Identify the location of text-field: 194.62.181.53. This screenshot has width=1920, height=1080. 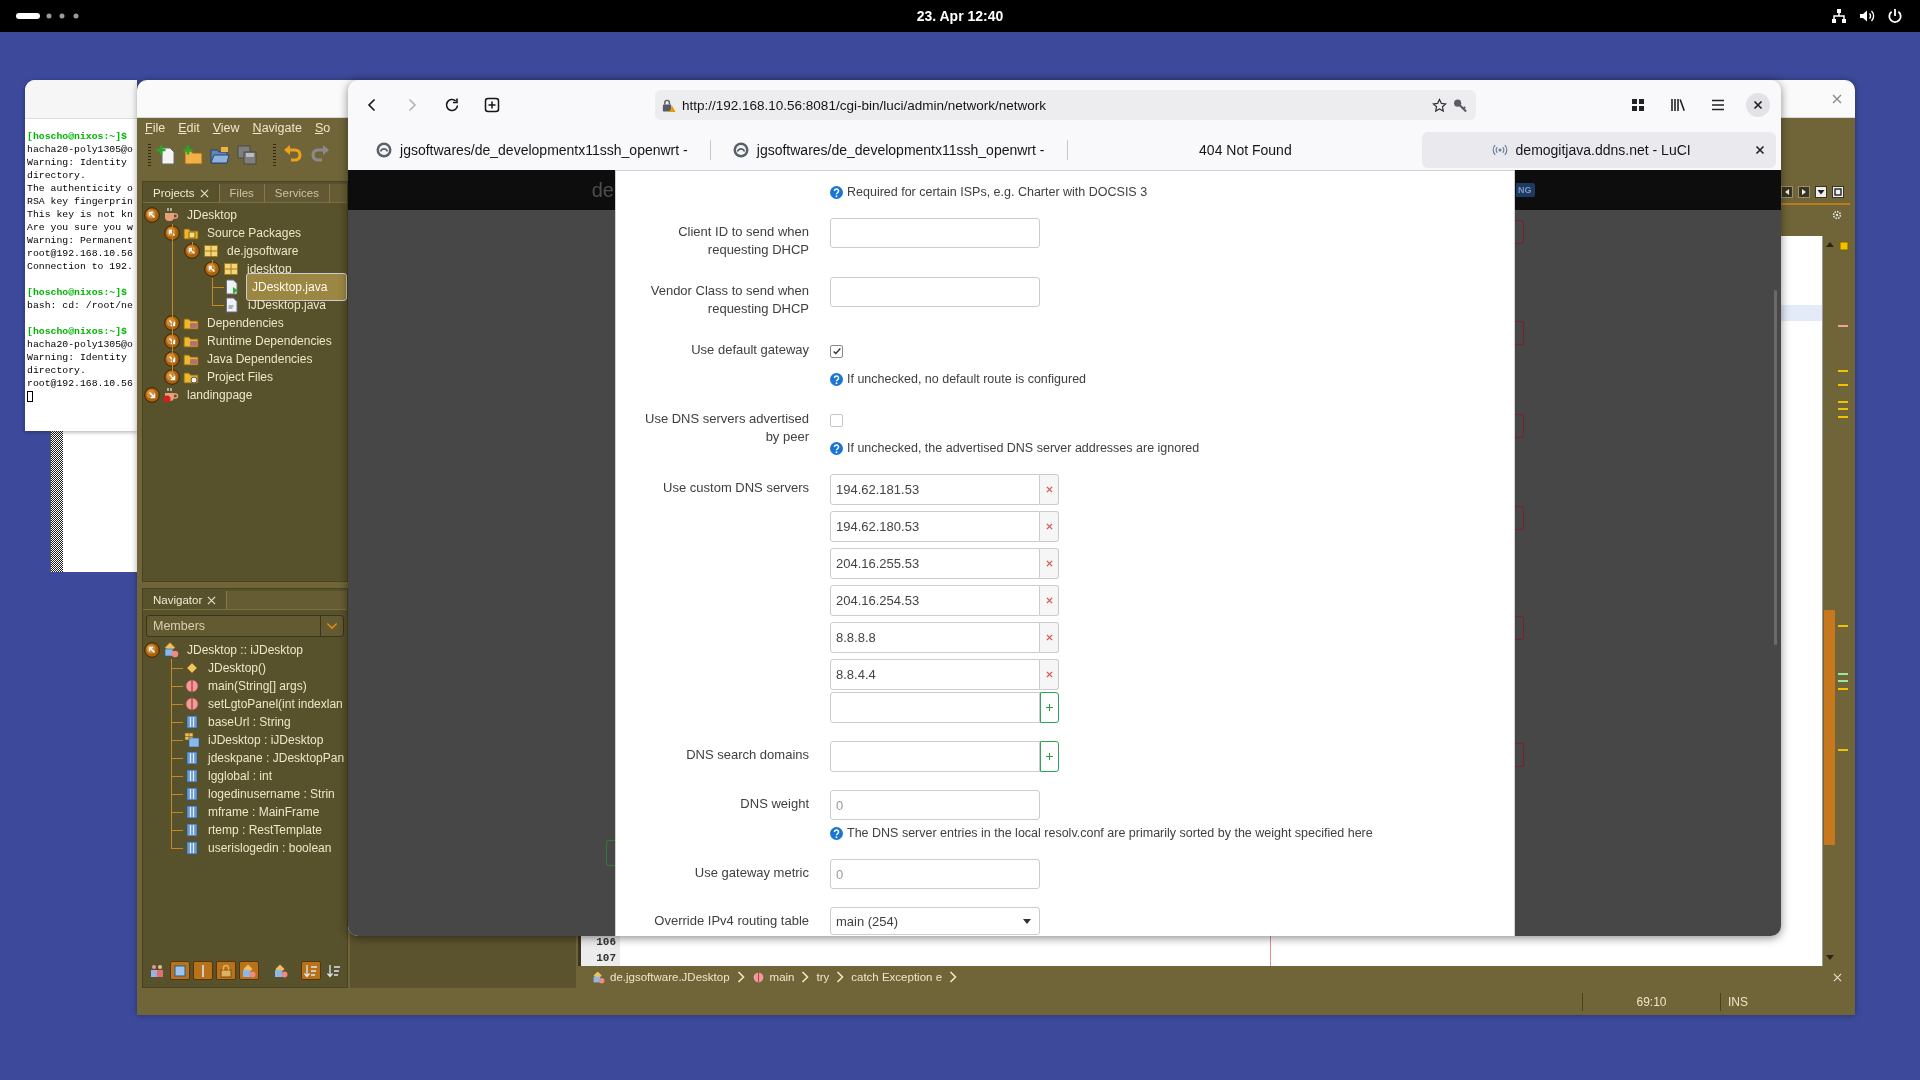
(935, 489).